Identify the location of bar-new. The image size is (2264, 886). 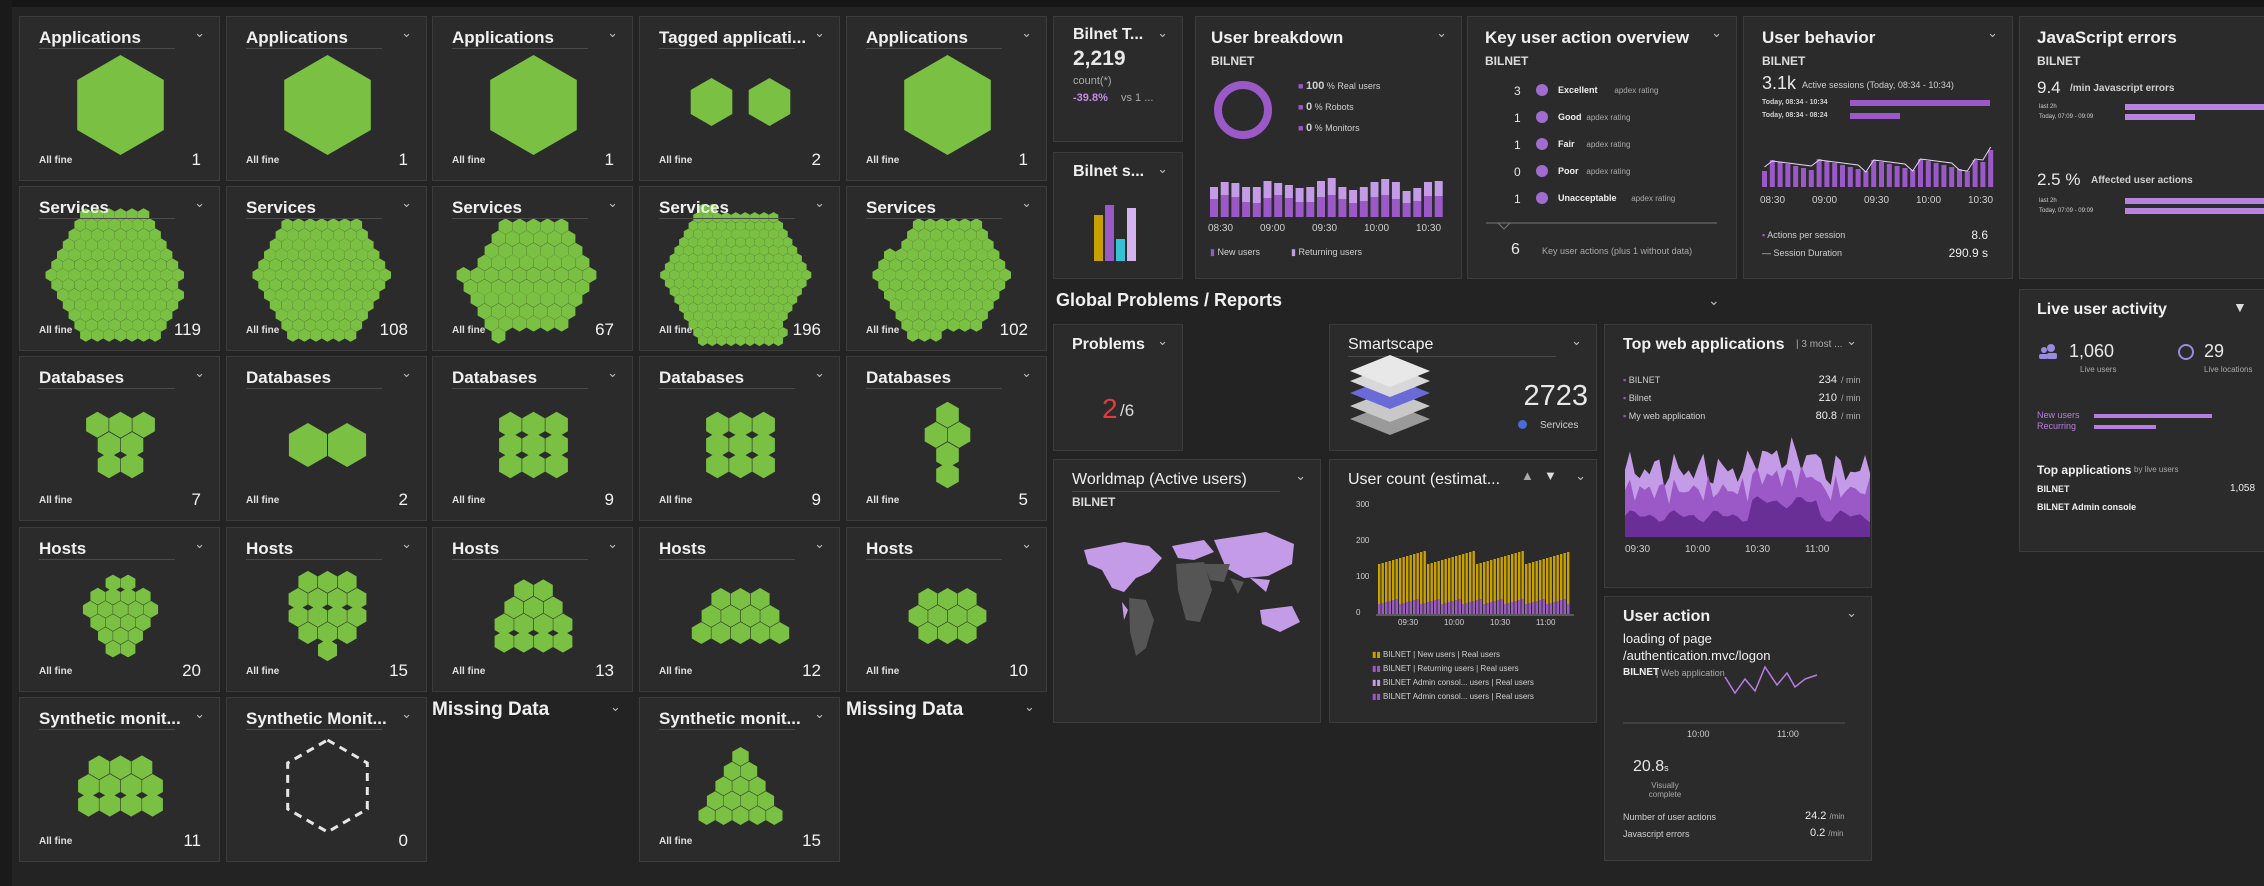
(1385, 206).